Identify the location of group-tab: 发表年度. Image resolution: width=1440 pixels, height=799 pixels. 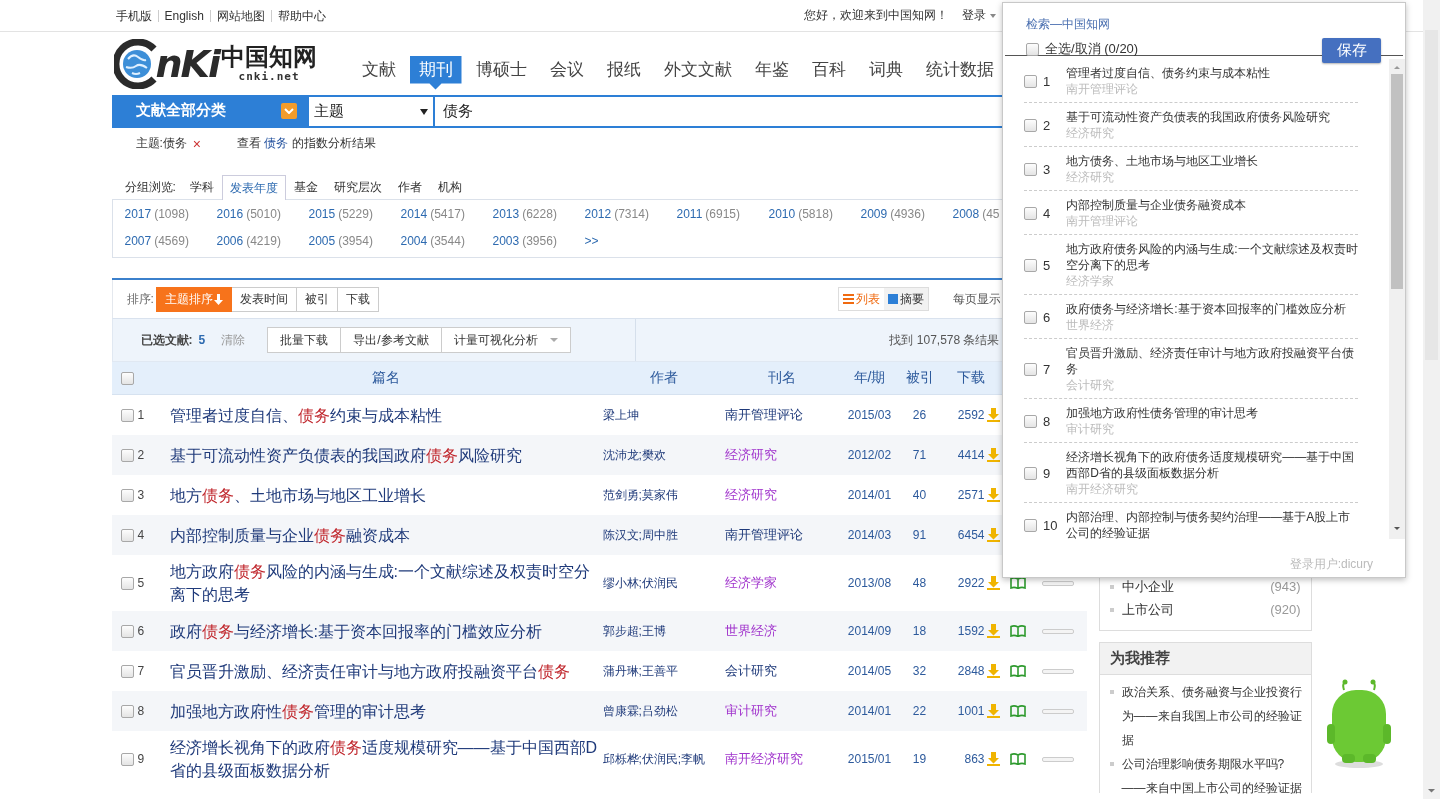
(253, 187).